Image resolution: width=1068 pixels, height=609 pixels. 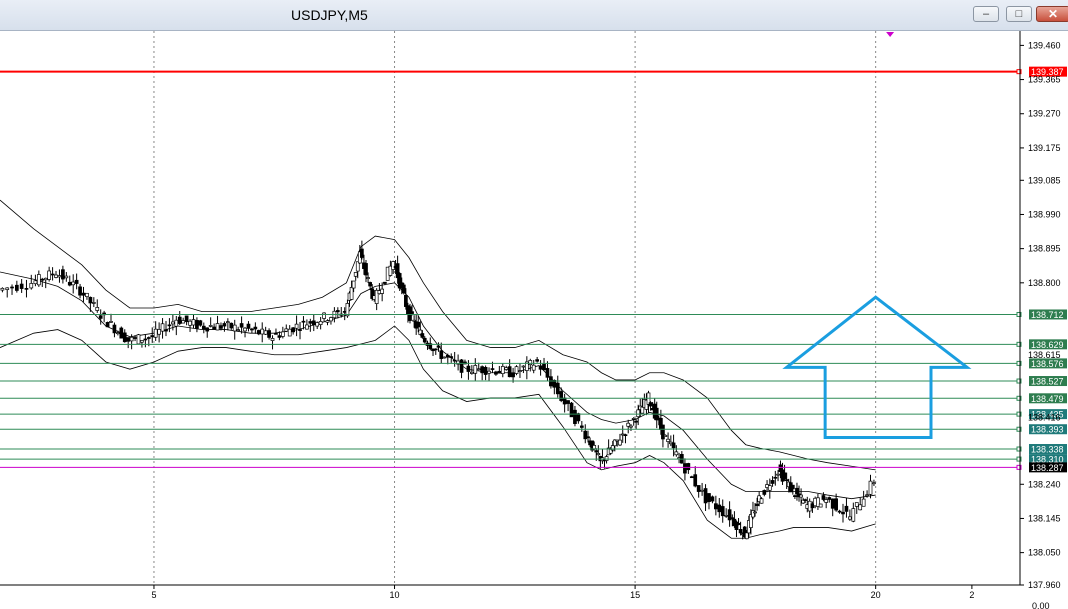 What do you see at coordinates (1047, 345) in the screenshot?
I see `price-tag-label: 138.629` at bounding box center [1047, 345].